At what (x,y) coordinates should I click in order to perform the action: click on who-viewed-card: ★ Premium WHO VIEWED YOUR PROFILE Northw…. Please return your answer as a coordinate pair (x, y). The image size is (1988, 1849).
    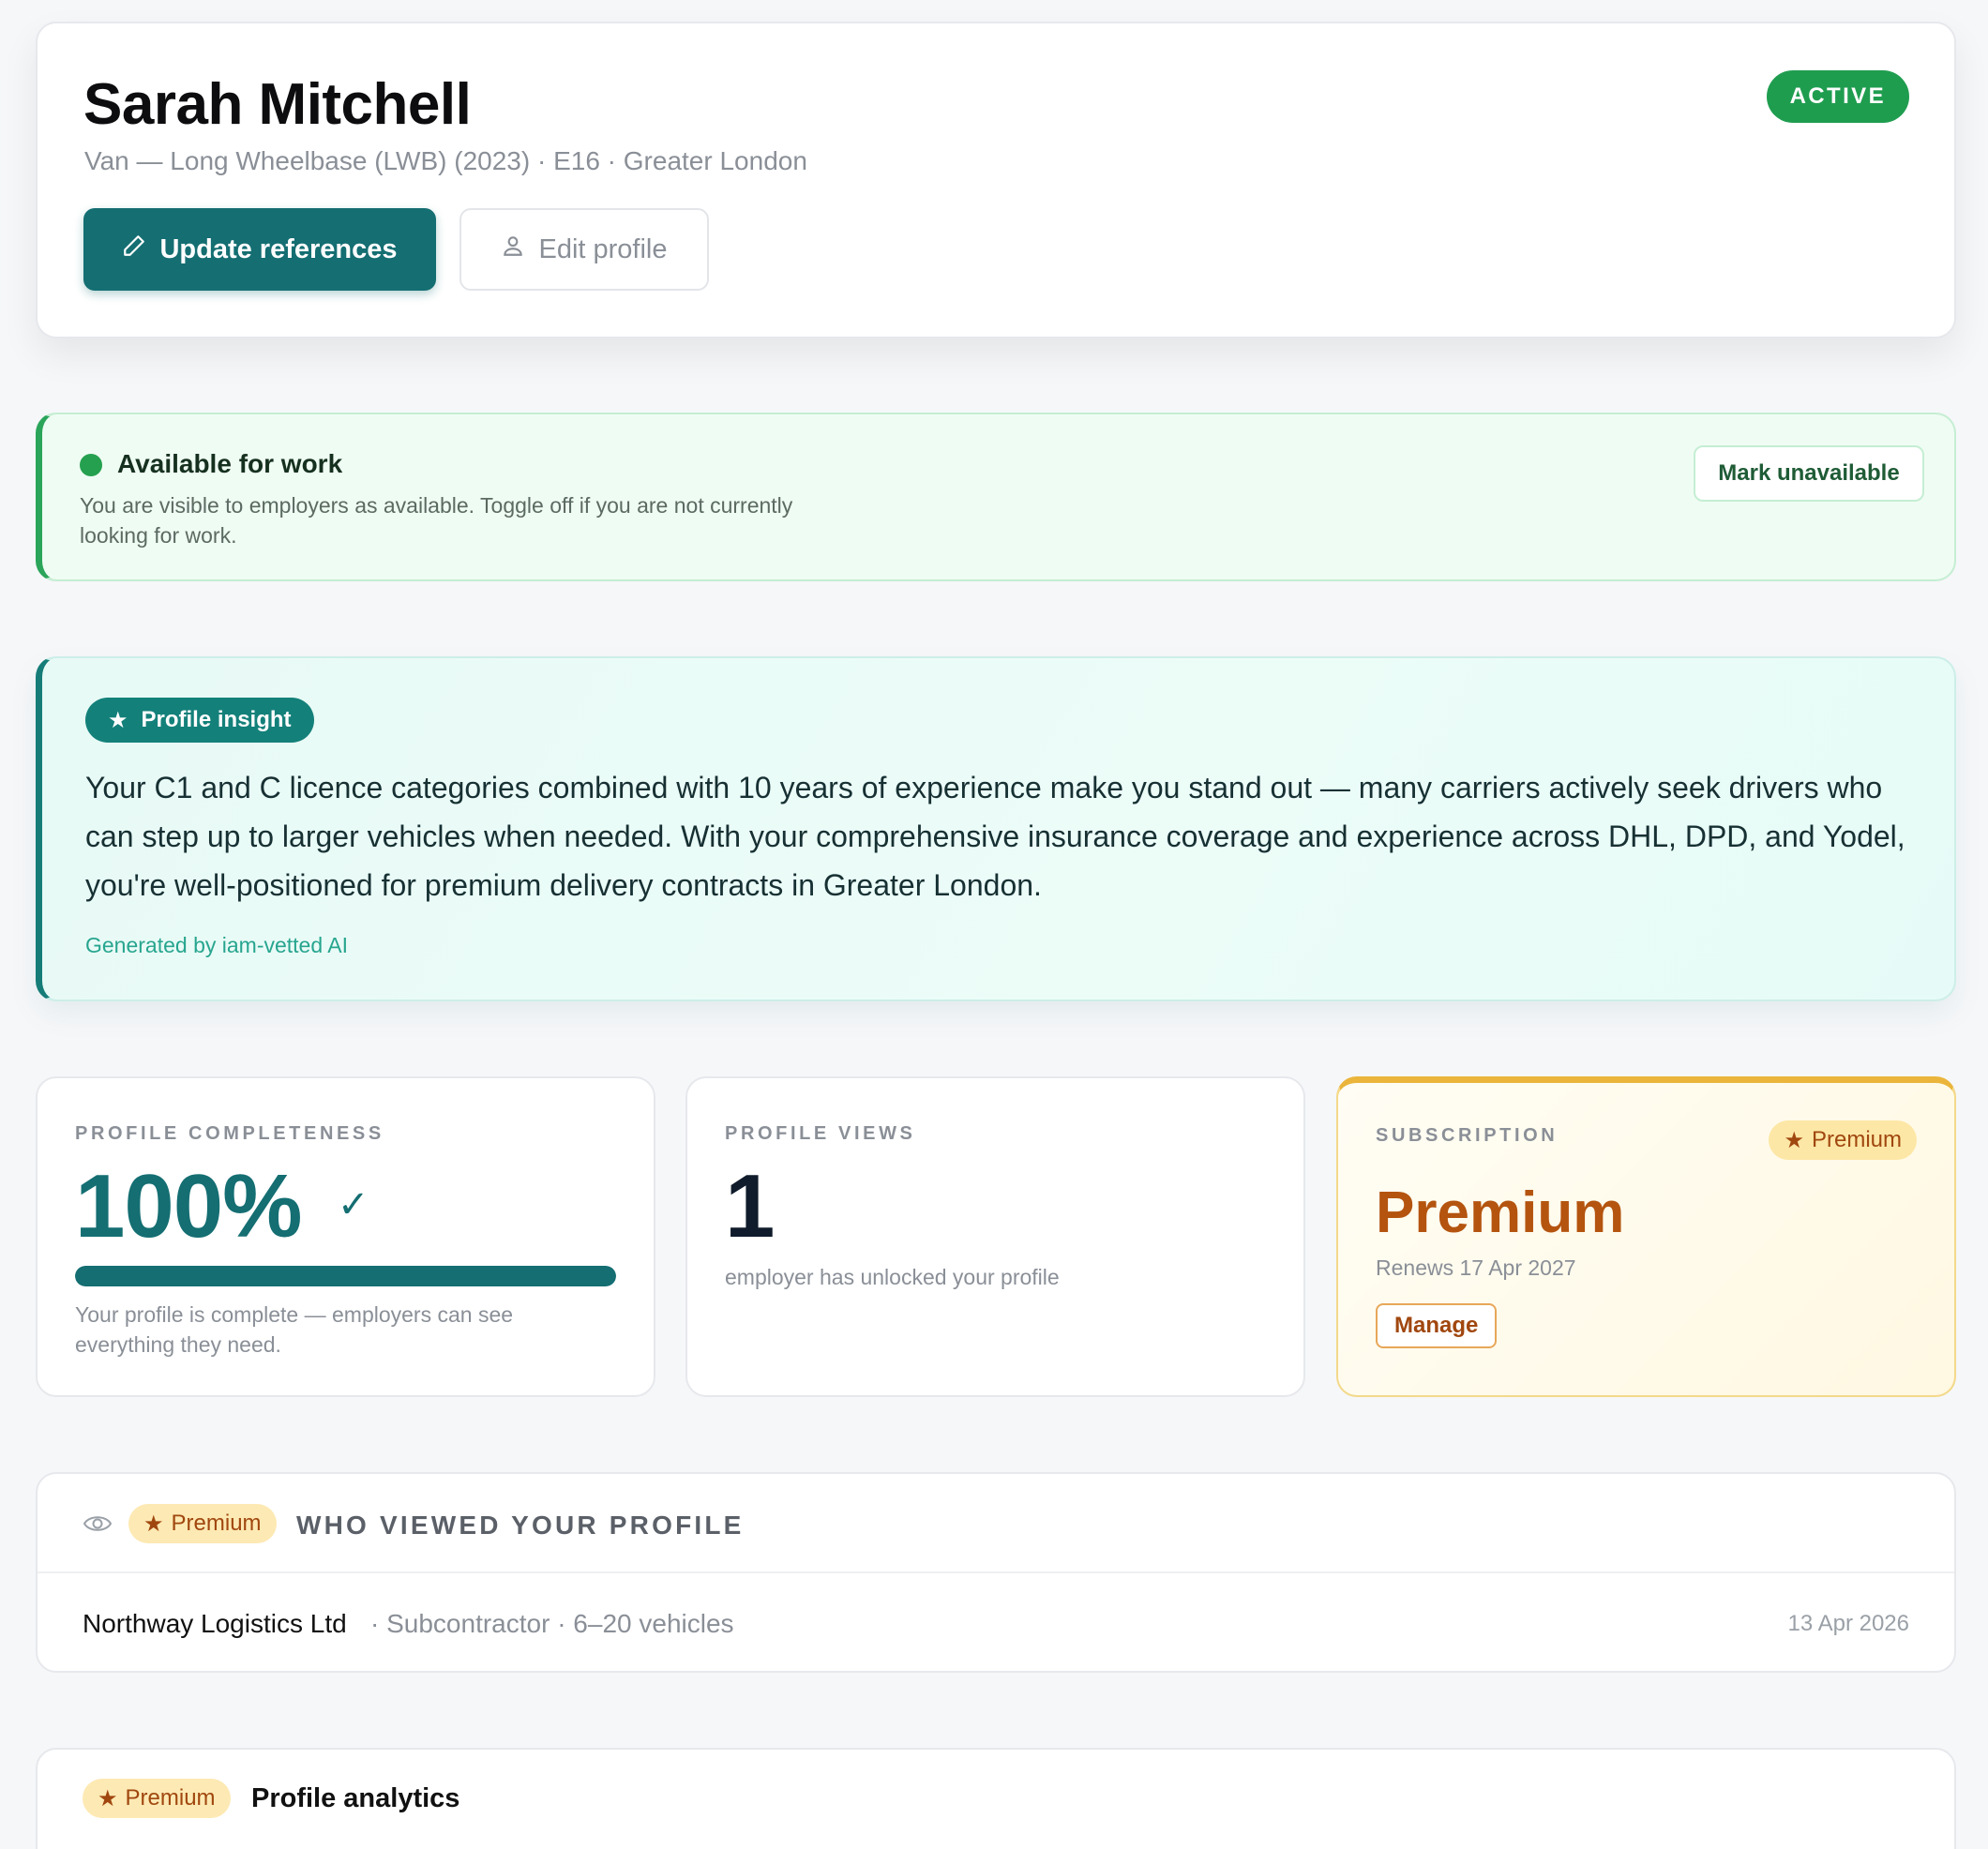
    Looking at the image, I should click on (996, 1572).